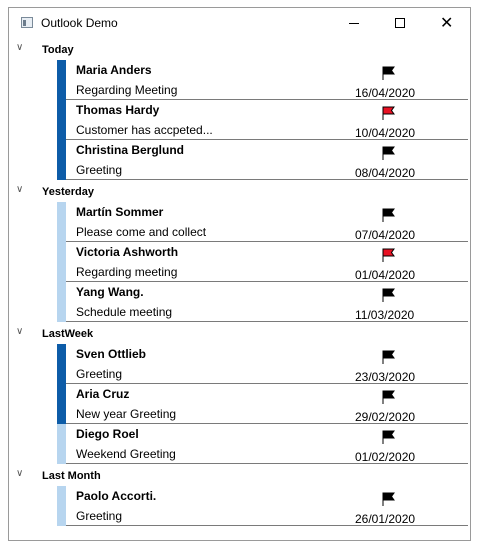  What do you see at coordinates (68, 192) in the screenshot?
I see `group-label: Yesterday` at bounding box center [68, 192].